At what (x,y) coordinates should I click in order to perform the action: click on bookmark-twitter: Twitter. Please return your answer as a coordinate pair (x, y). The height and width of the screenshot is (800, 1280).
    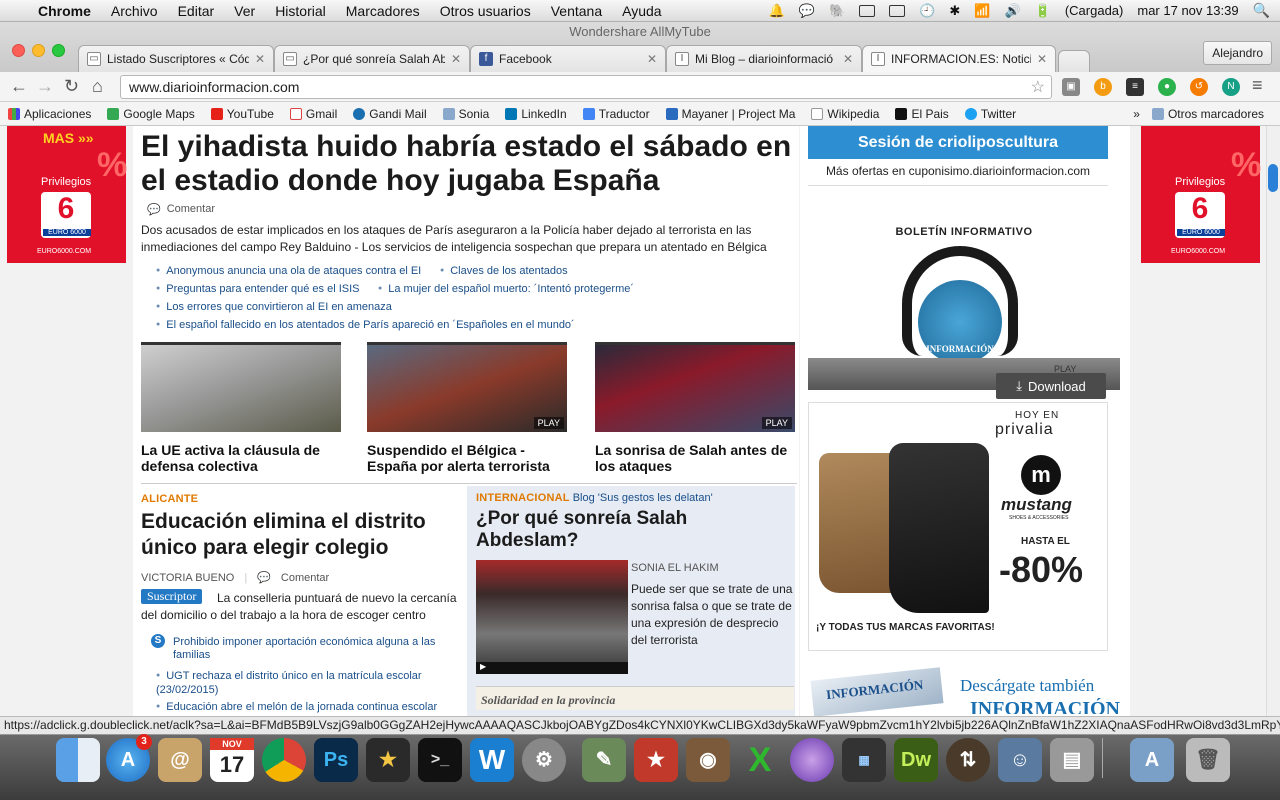
    Looking at the image, I should click on (990, 114).